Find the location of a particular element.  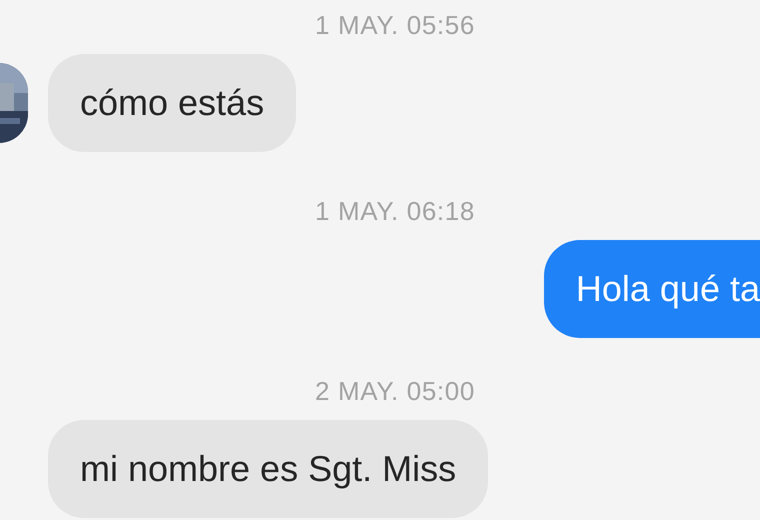

outgoing-message-bubble: Hola qué ta is located at coordinates (652, 289).